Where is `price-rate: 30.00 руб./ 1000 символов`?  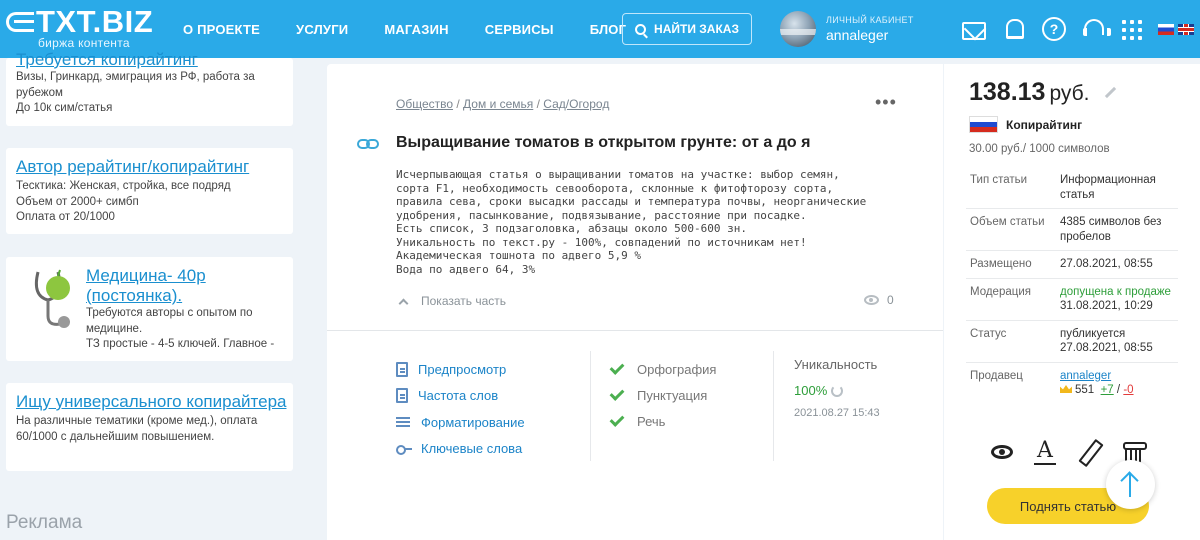 price-rate: 30.00 руб./ 1000 символов is located at coordinates (1039, 149).